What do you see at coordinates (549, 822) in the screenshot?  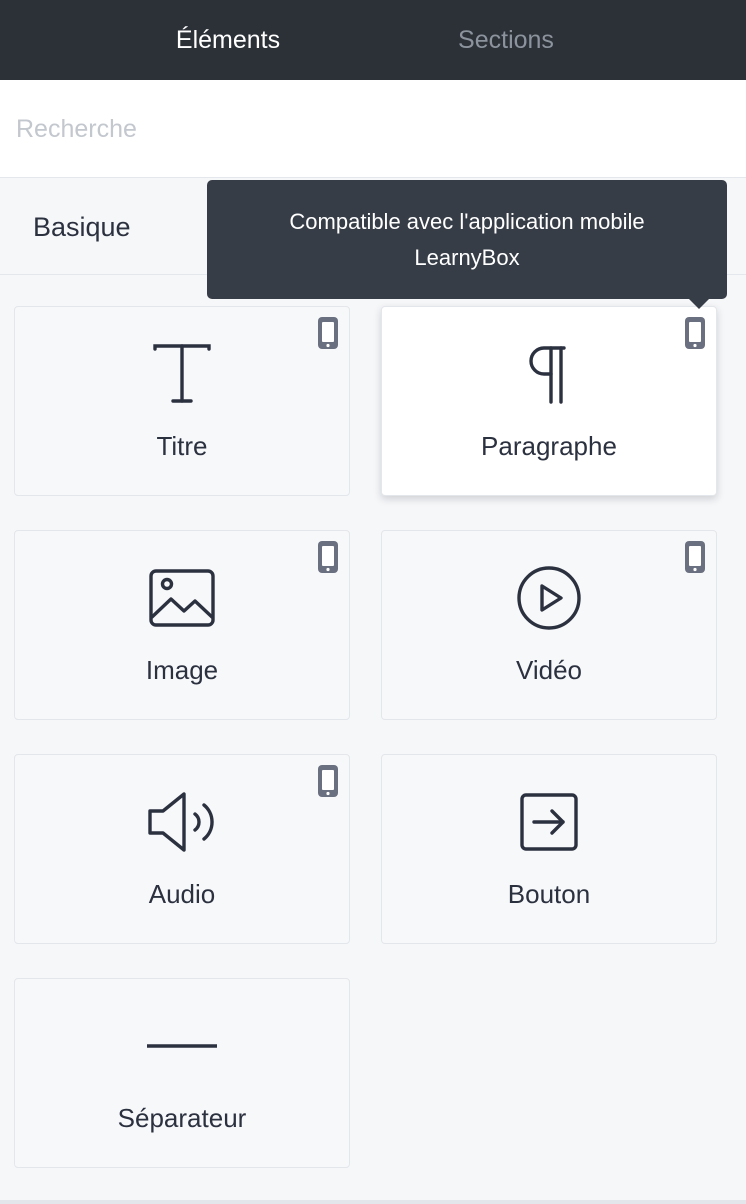 I see `button-icon` at bounding box center [549, 822].